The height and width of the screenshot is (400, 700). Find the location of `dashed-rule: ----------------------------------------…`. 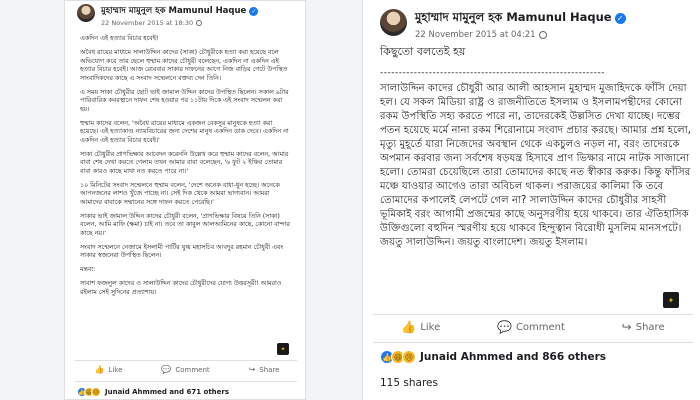

dashed-rule: ----------------------------------------… is located at coordinates (492, 73).